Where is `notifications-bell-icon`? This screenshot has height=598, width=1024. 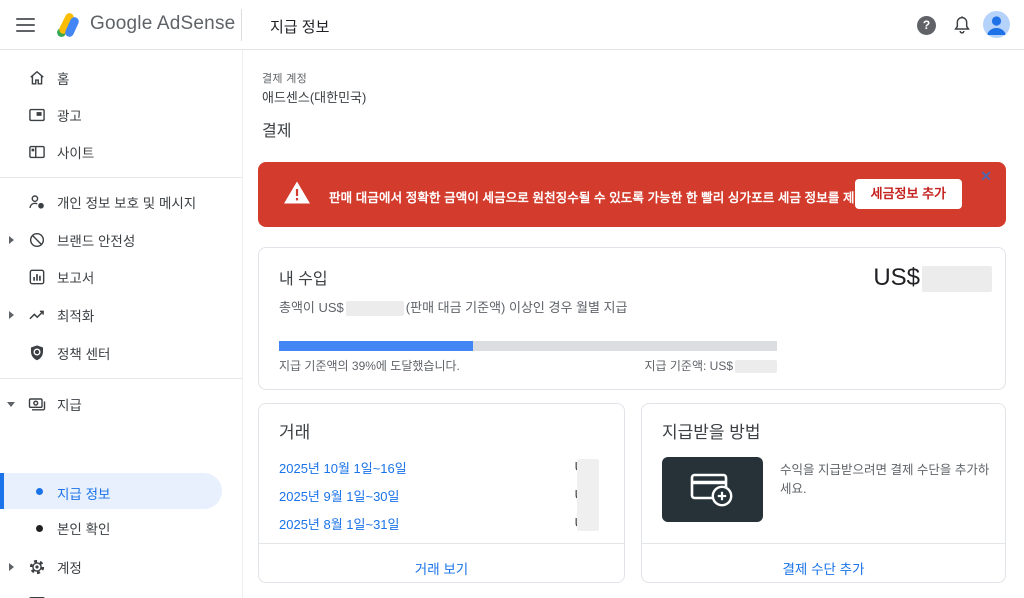 notifications-bell-icon is located at coordinates (962, 25).